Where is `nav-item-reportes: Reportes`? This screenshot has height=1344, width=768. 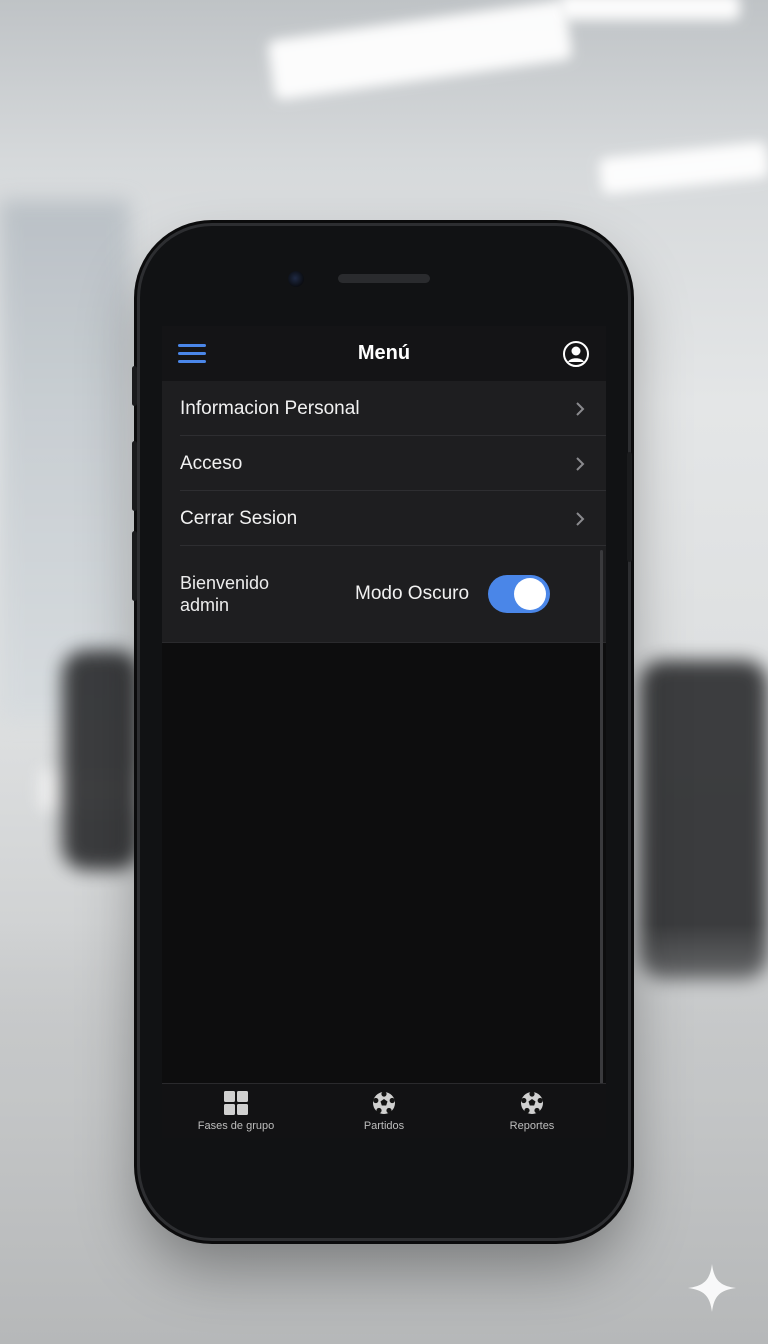
nav-item-reportes: Reportes is located at coordinates (532, 1111).